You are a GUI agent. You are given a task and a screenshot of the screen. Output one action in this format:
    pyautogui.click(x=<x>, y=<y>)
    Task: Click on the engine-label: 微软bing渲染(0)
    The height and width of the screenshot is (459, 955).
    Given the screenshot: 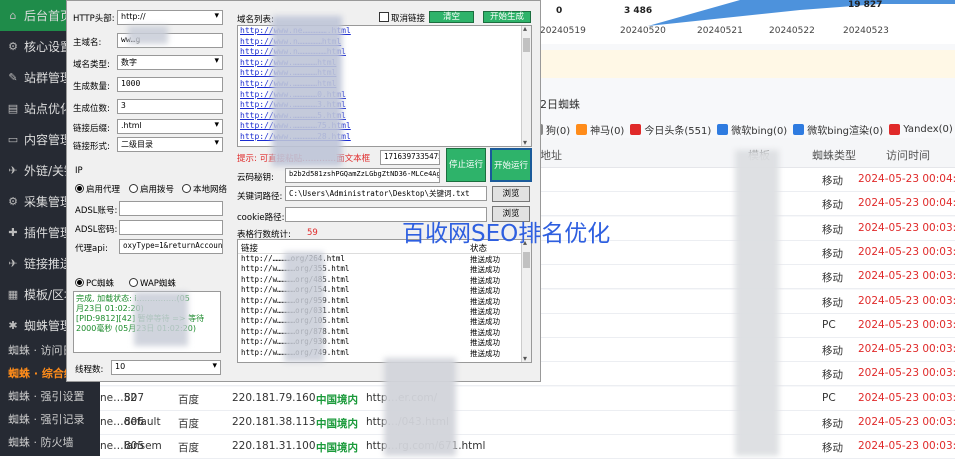 What is the action you would take?
    pyautogui.click(x=845, y=131)
    